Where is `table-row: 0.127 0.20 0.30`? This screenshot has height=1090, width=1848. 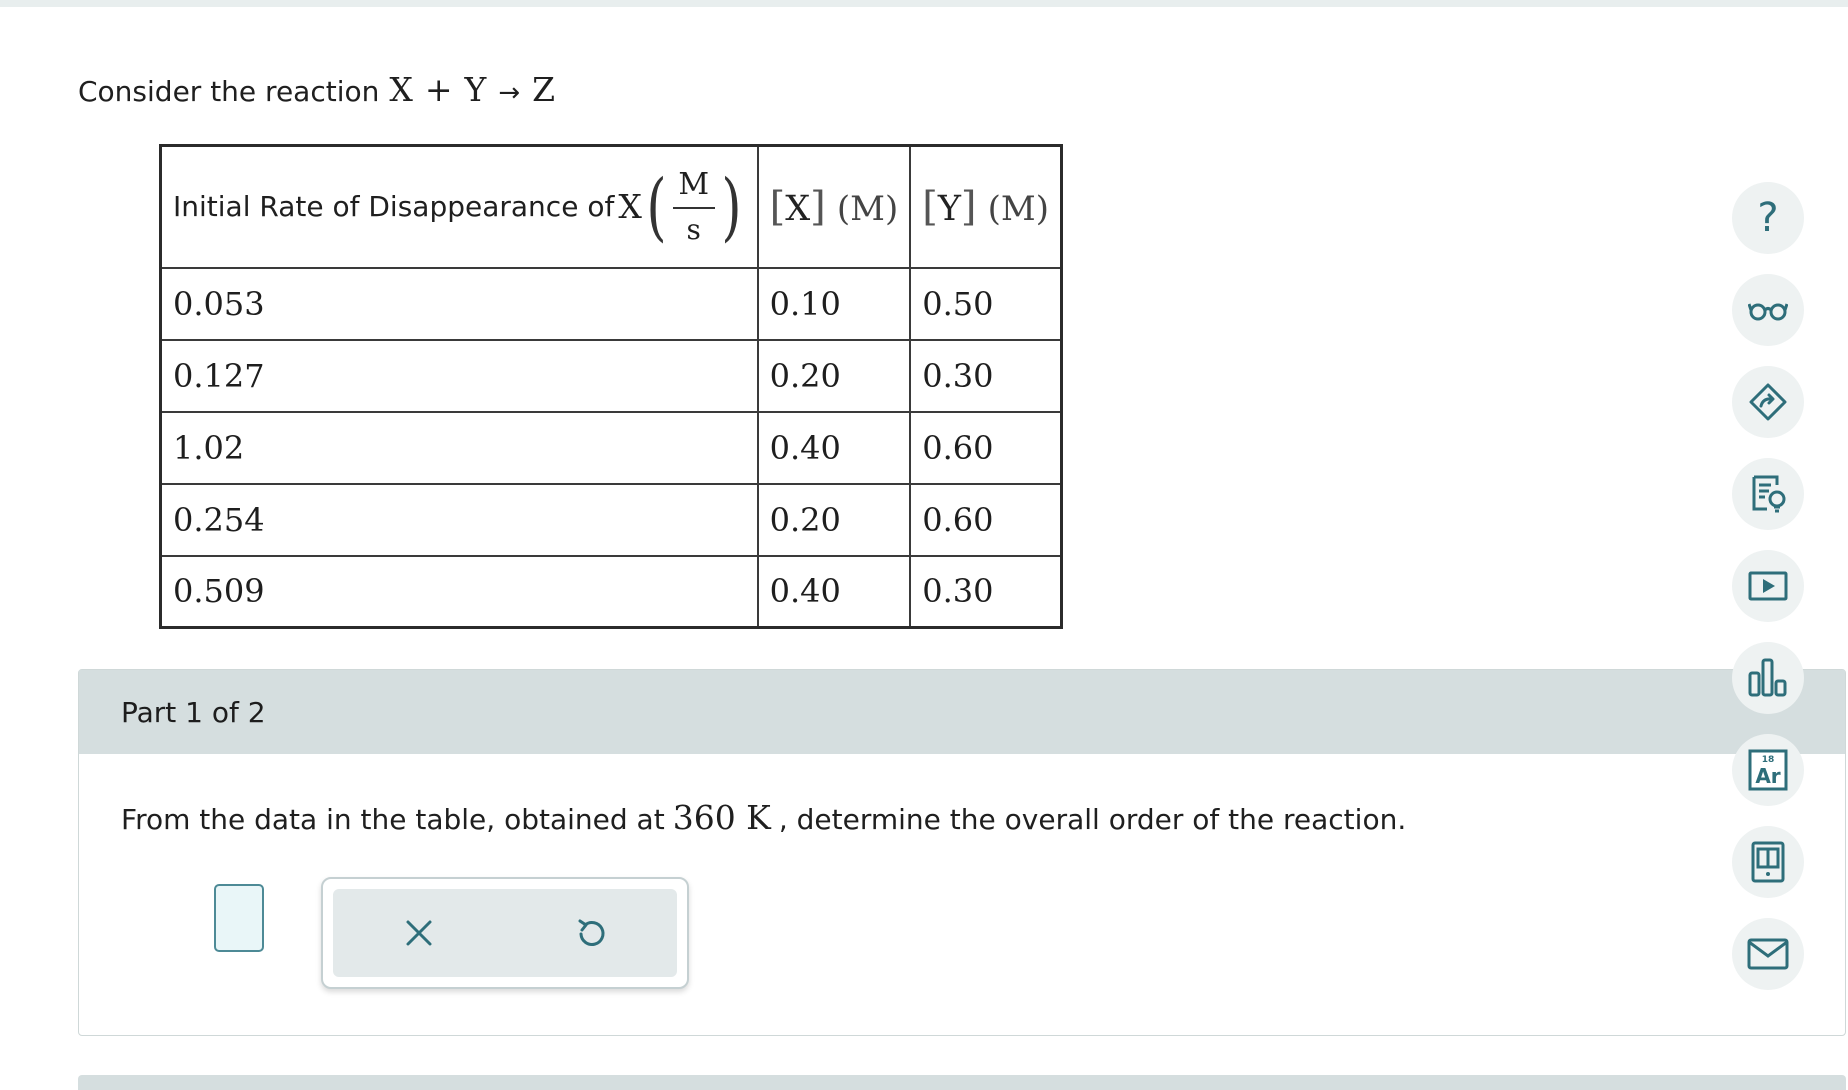
table-row: 0.127 0.20 0.30 is located at coordinates (611, 375).